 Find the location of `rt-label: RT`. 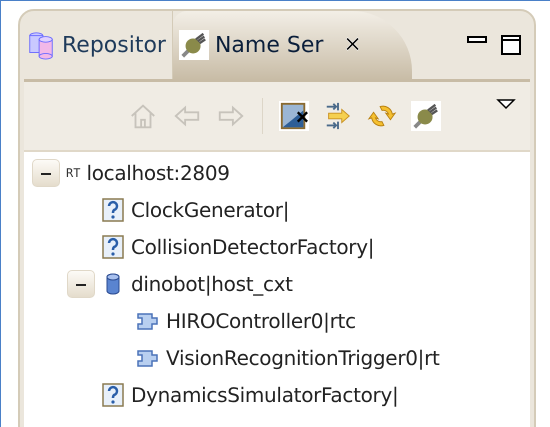

rt-label: RT is located at coordinates (73, 173).